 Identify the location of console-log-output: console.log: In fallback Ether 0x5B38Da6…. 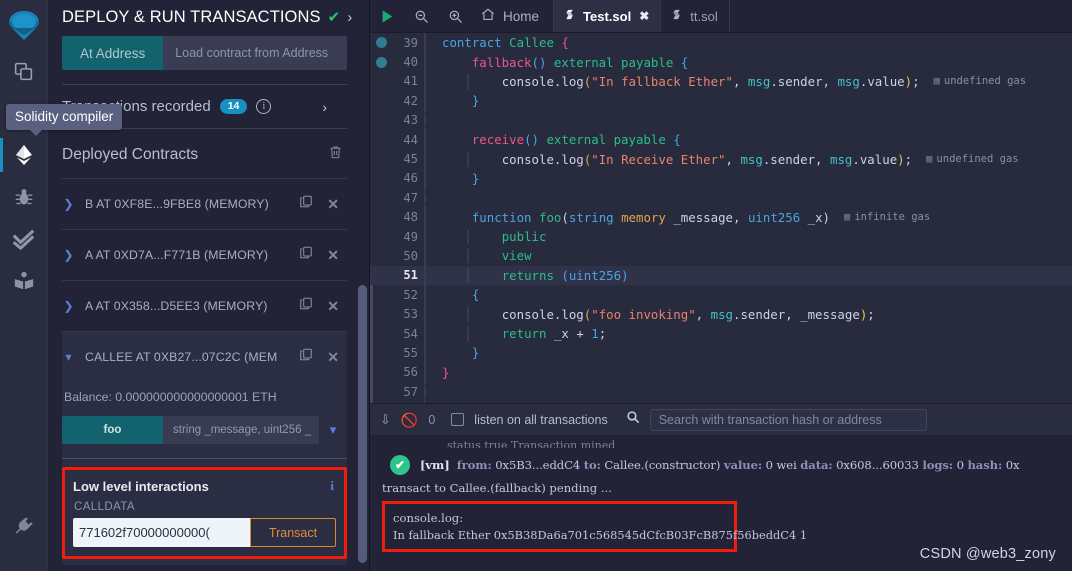
(594, 526).